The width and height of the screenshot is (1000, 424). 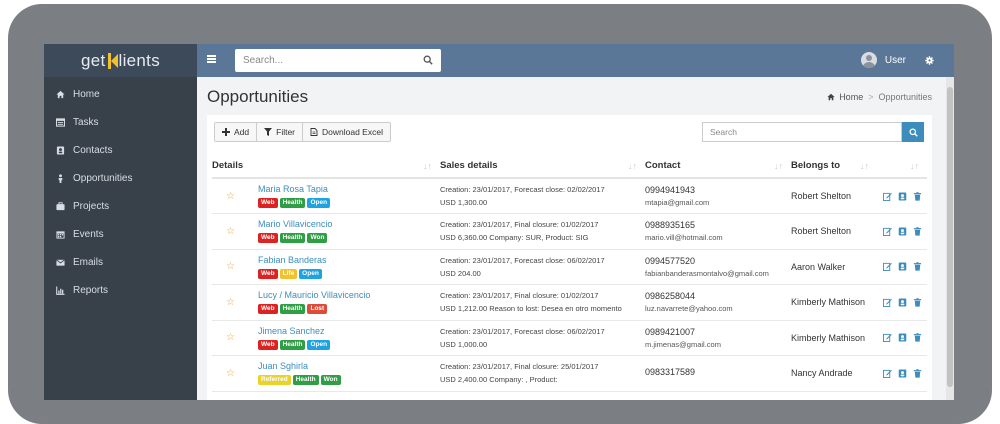 What do you see at coordinates (120, 290) in the screenshot?
I see `sidebar-item-reports: Reports` at bounding box center [120, 290].